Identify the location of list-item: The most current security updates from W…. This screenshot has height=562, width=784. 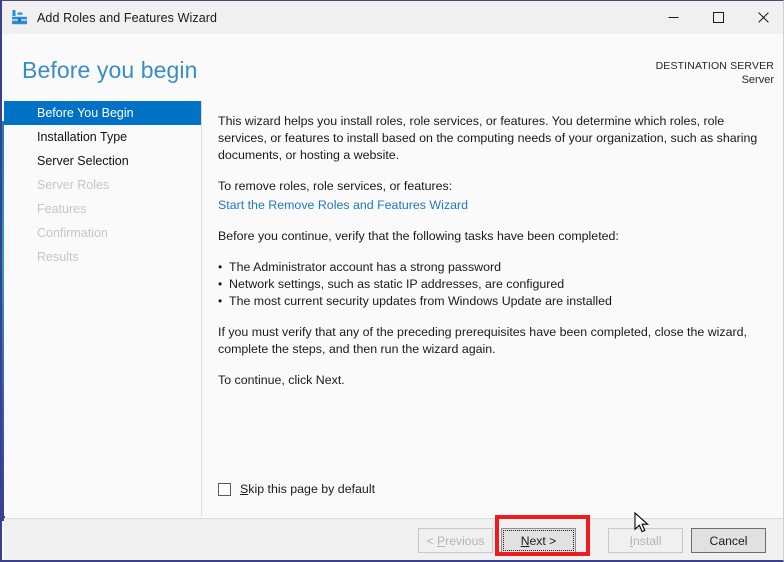
(493, 301).